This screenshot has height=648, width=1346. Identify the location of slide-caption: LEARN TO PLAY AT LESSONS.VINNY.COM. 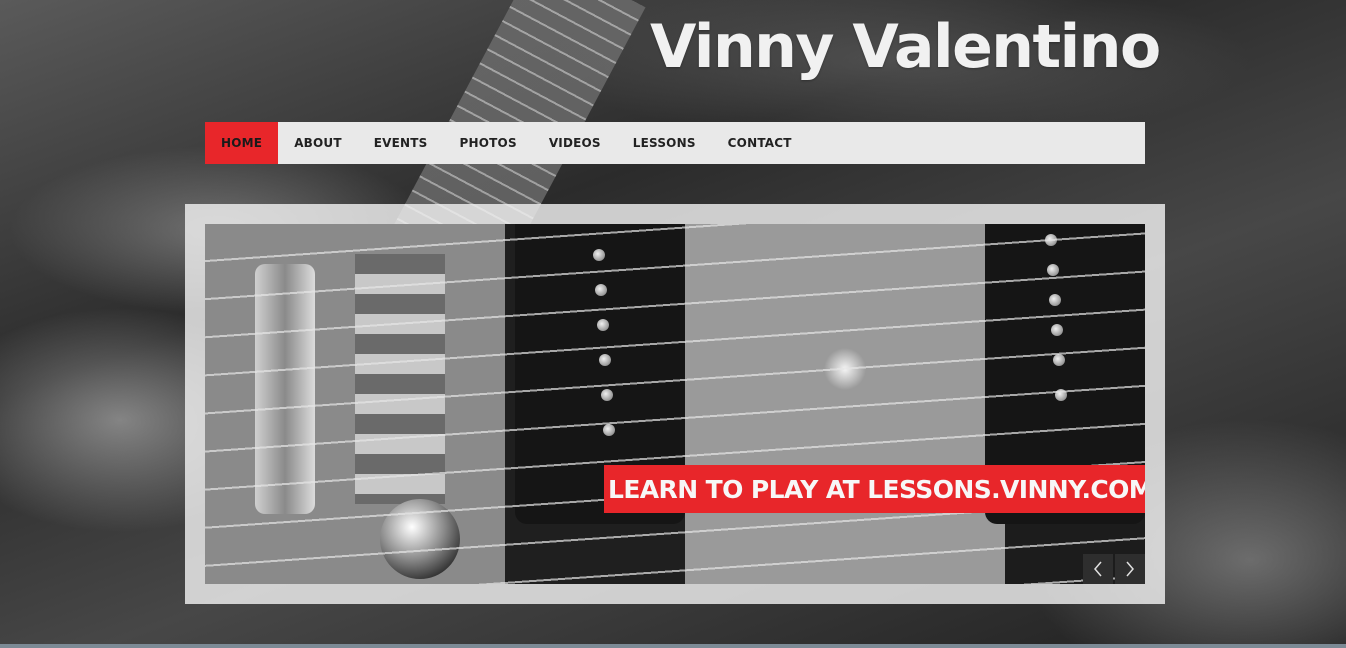
(874, 489).